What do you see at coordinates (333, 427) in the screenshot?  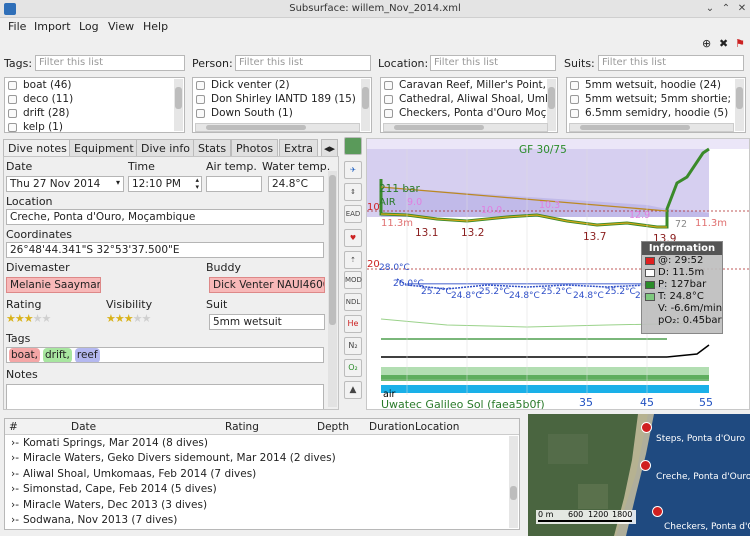 I see `col-depth: Depth` at bounding box center [333, 427].